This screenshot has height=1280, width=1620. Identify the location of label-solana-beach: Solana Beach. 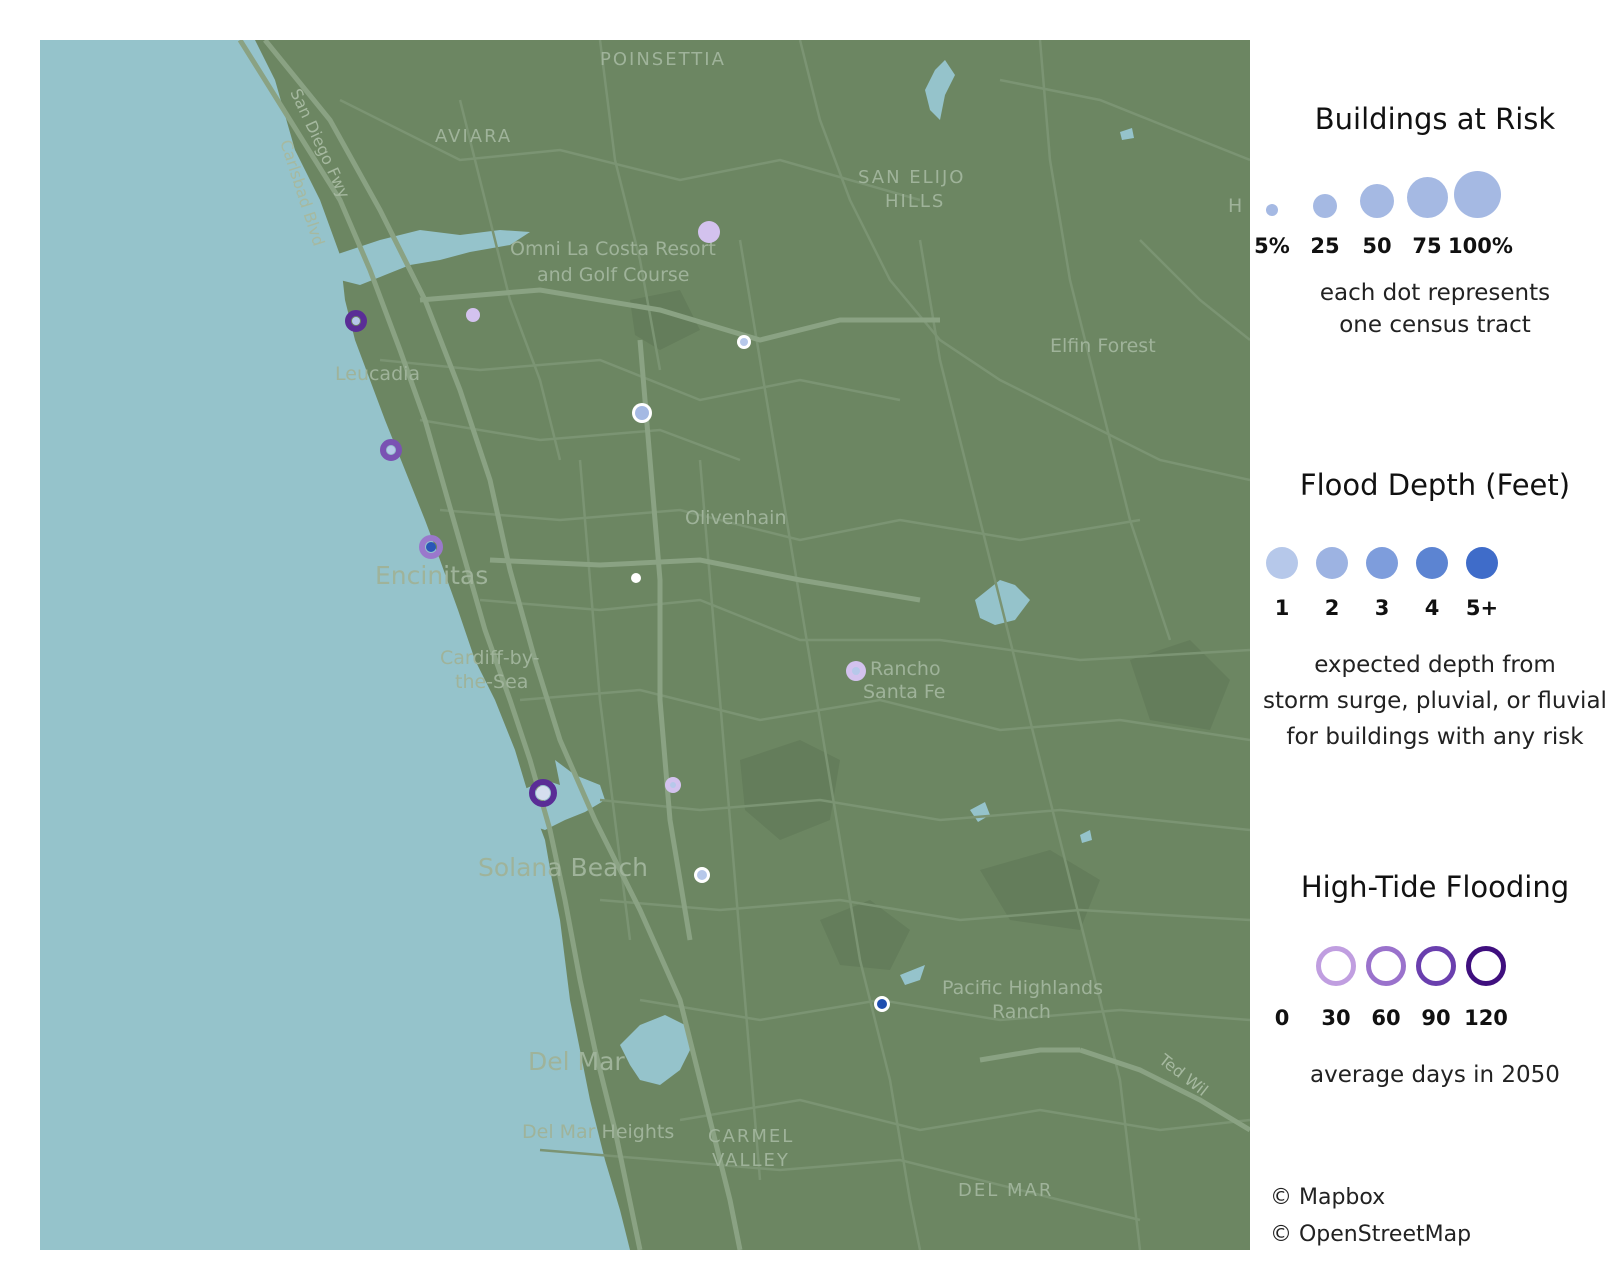
(563, 867).